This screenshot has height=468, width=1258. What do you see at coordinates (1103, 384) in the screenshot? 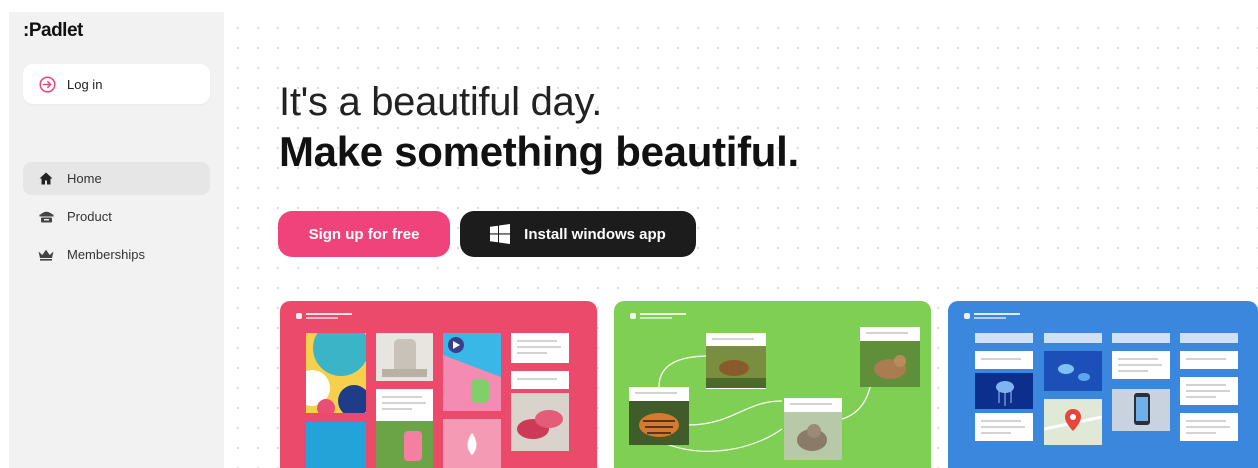
I see `board-preview-columns` at bounding box center [1103, 384].